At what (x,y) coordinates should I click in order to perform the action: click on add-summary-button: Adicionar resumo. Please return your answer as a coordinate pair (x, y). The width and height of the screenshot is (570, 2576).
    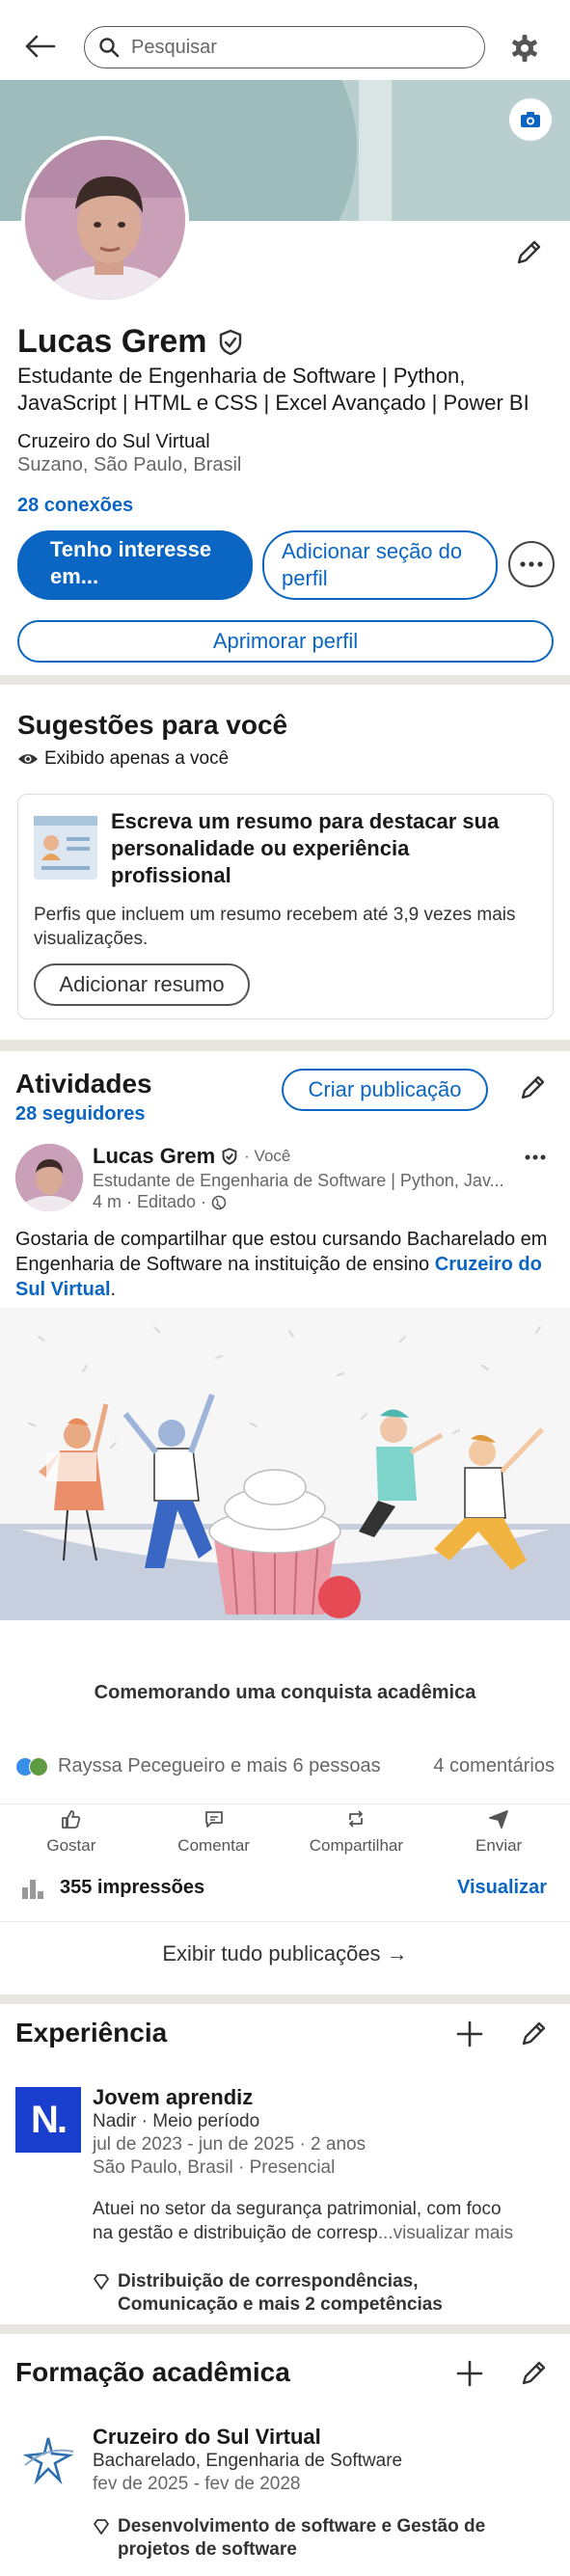
    Looking at the image, I should click on (142, 984).